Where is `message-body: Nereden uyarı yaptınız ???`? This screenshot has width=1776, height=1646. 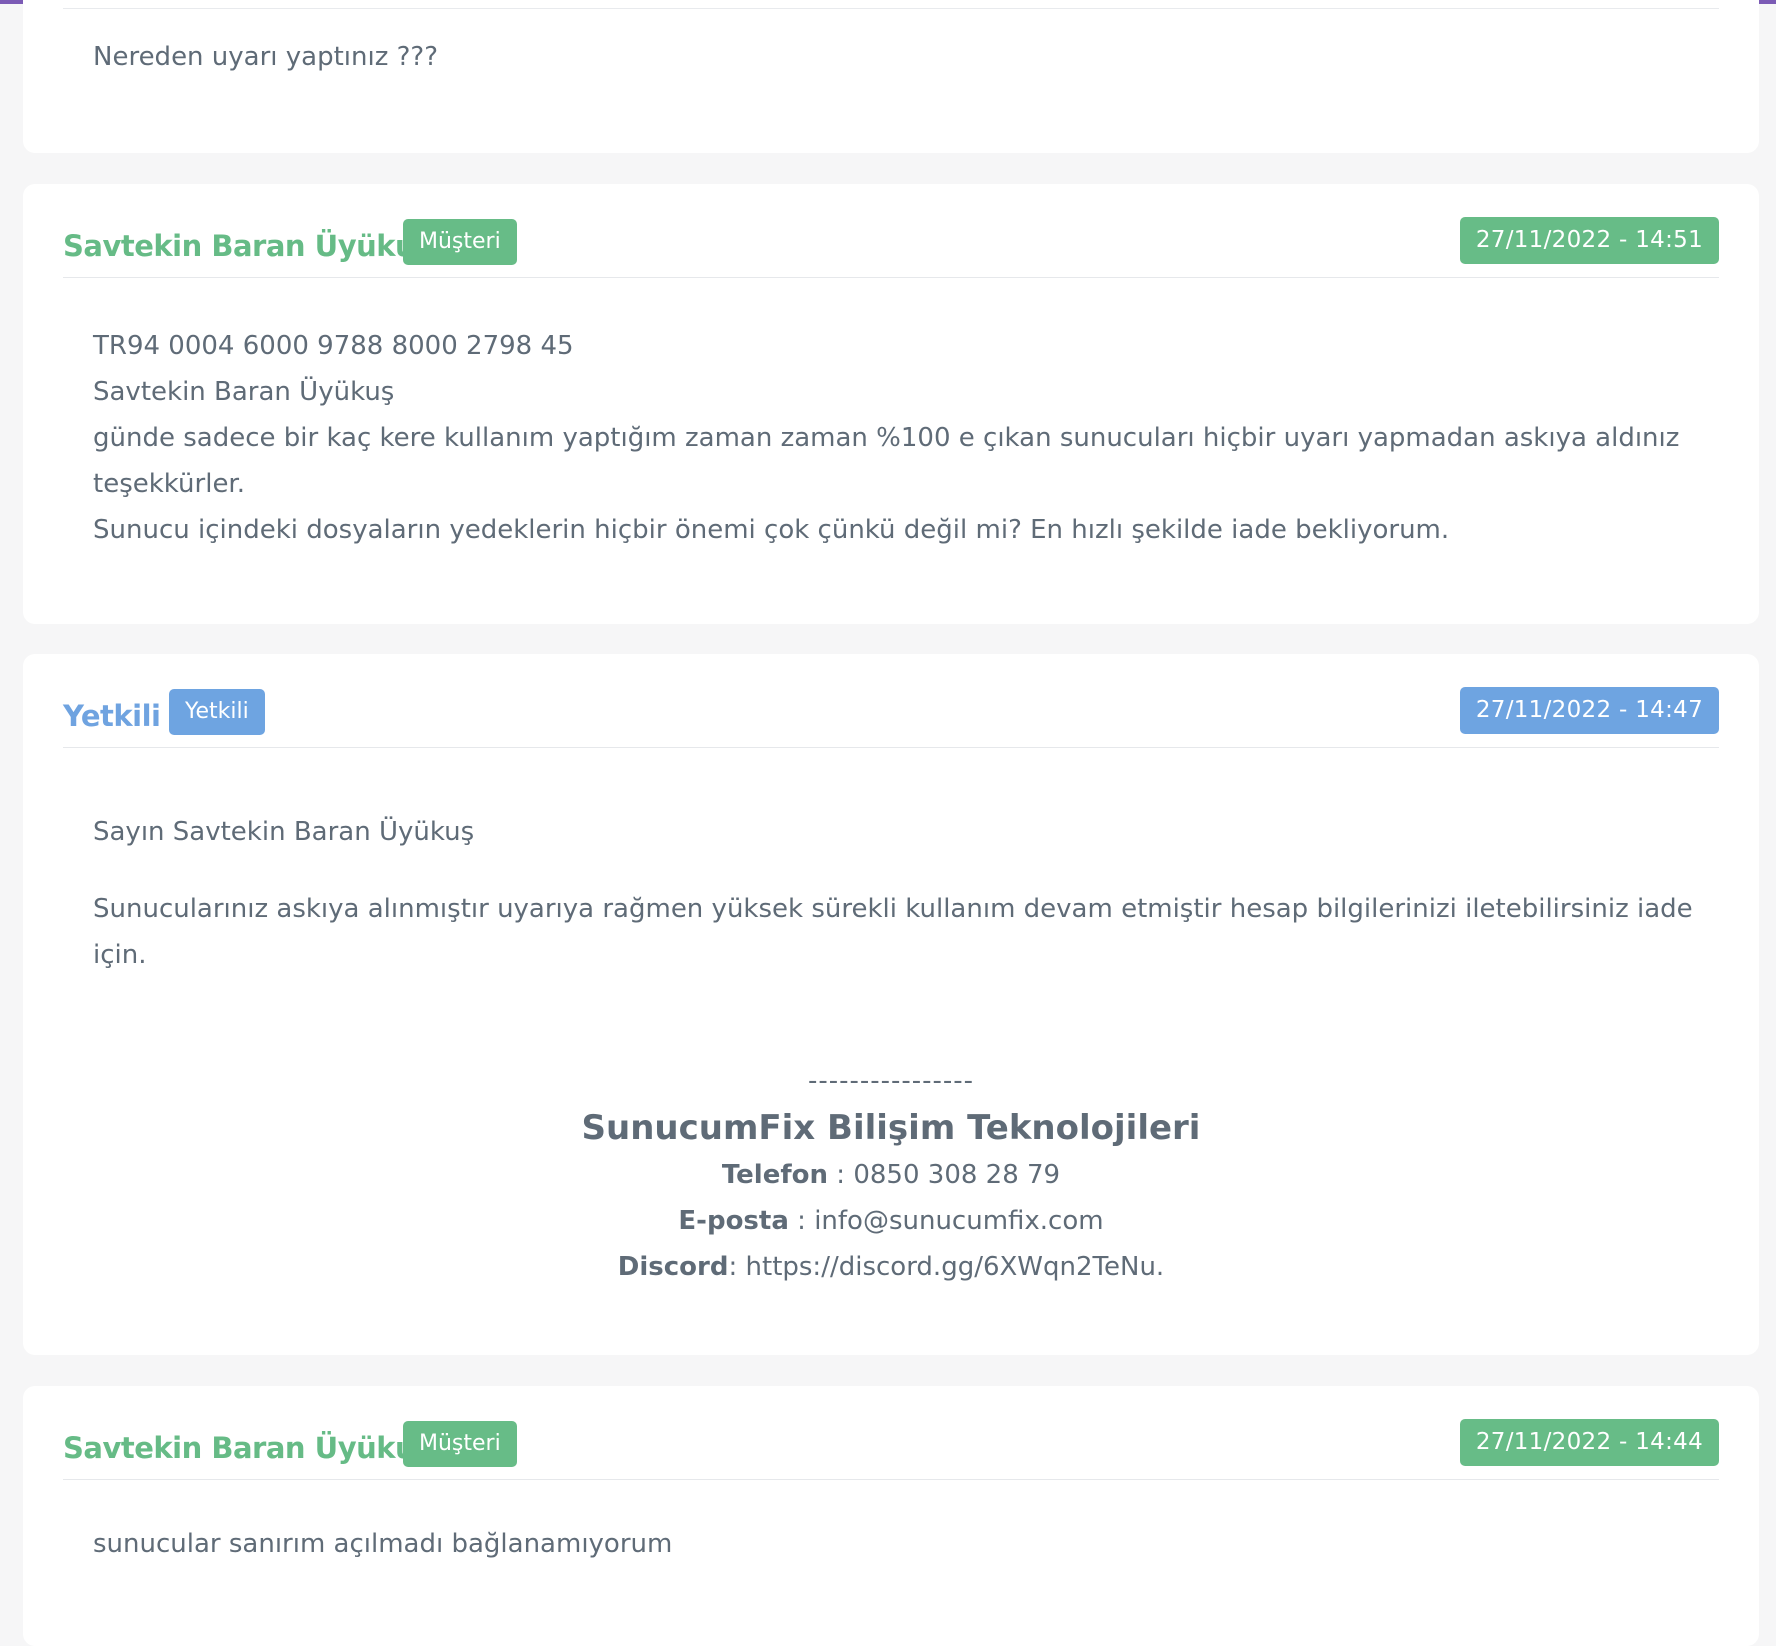
message-body: Nereden uyarı yaptınız ??? is located at coordinates (891, 57).